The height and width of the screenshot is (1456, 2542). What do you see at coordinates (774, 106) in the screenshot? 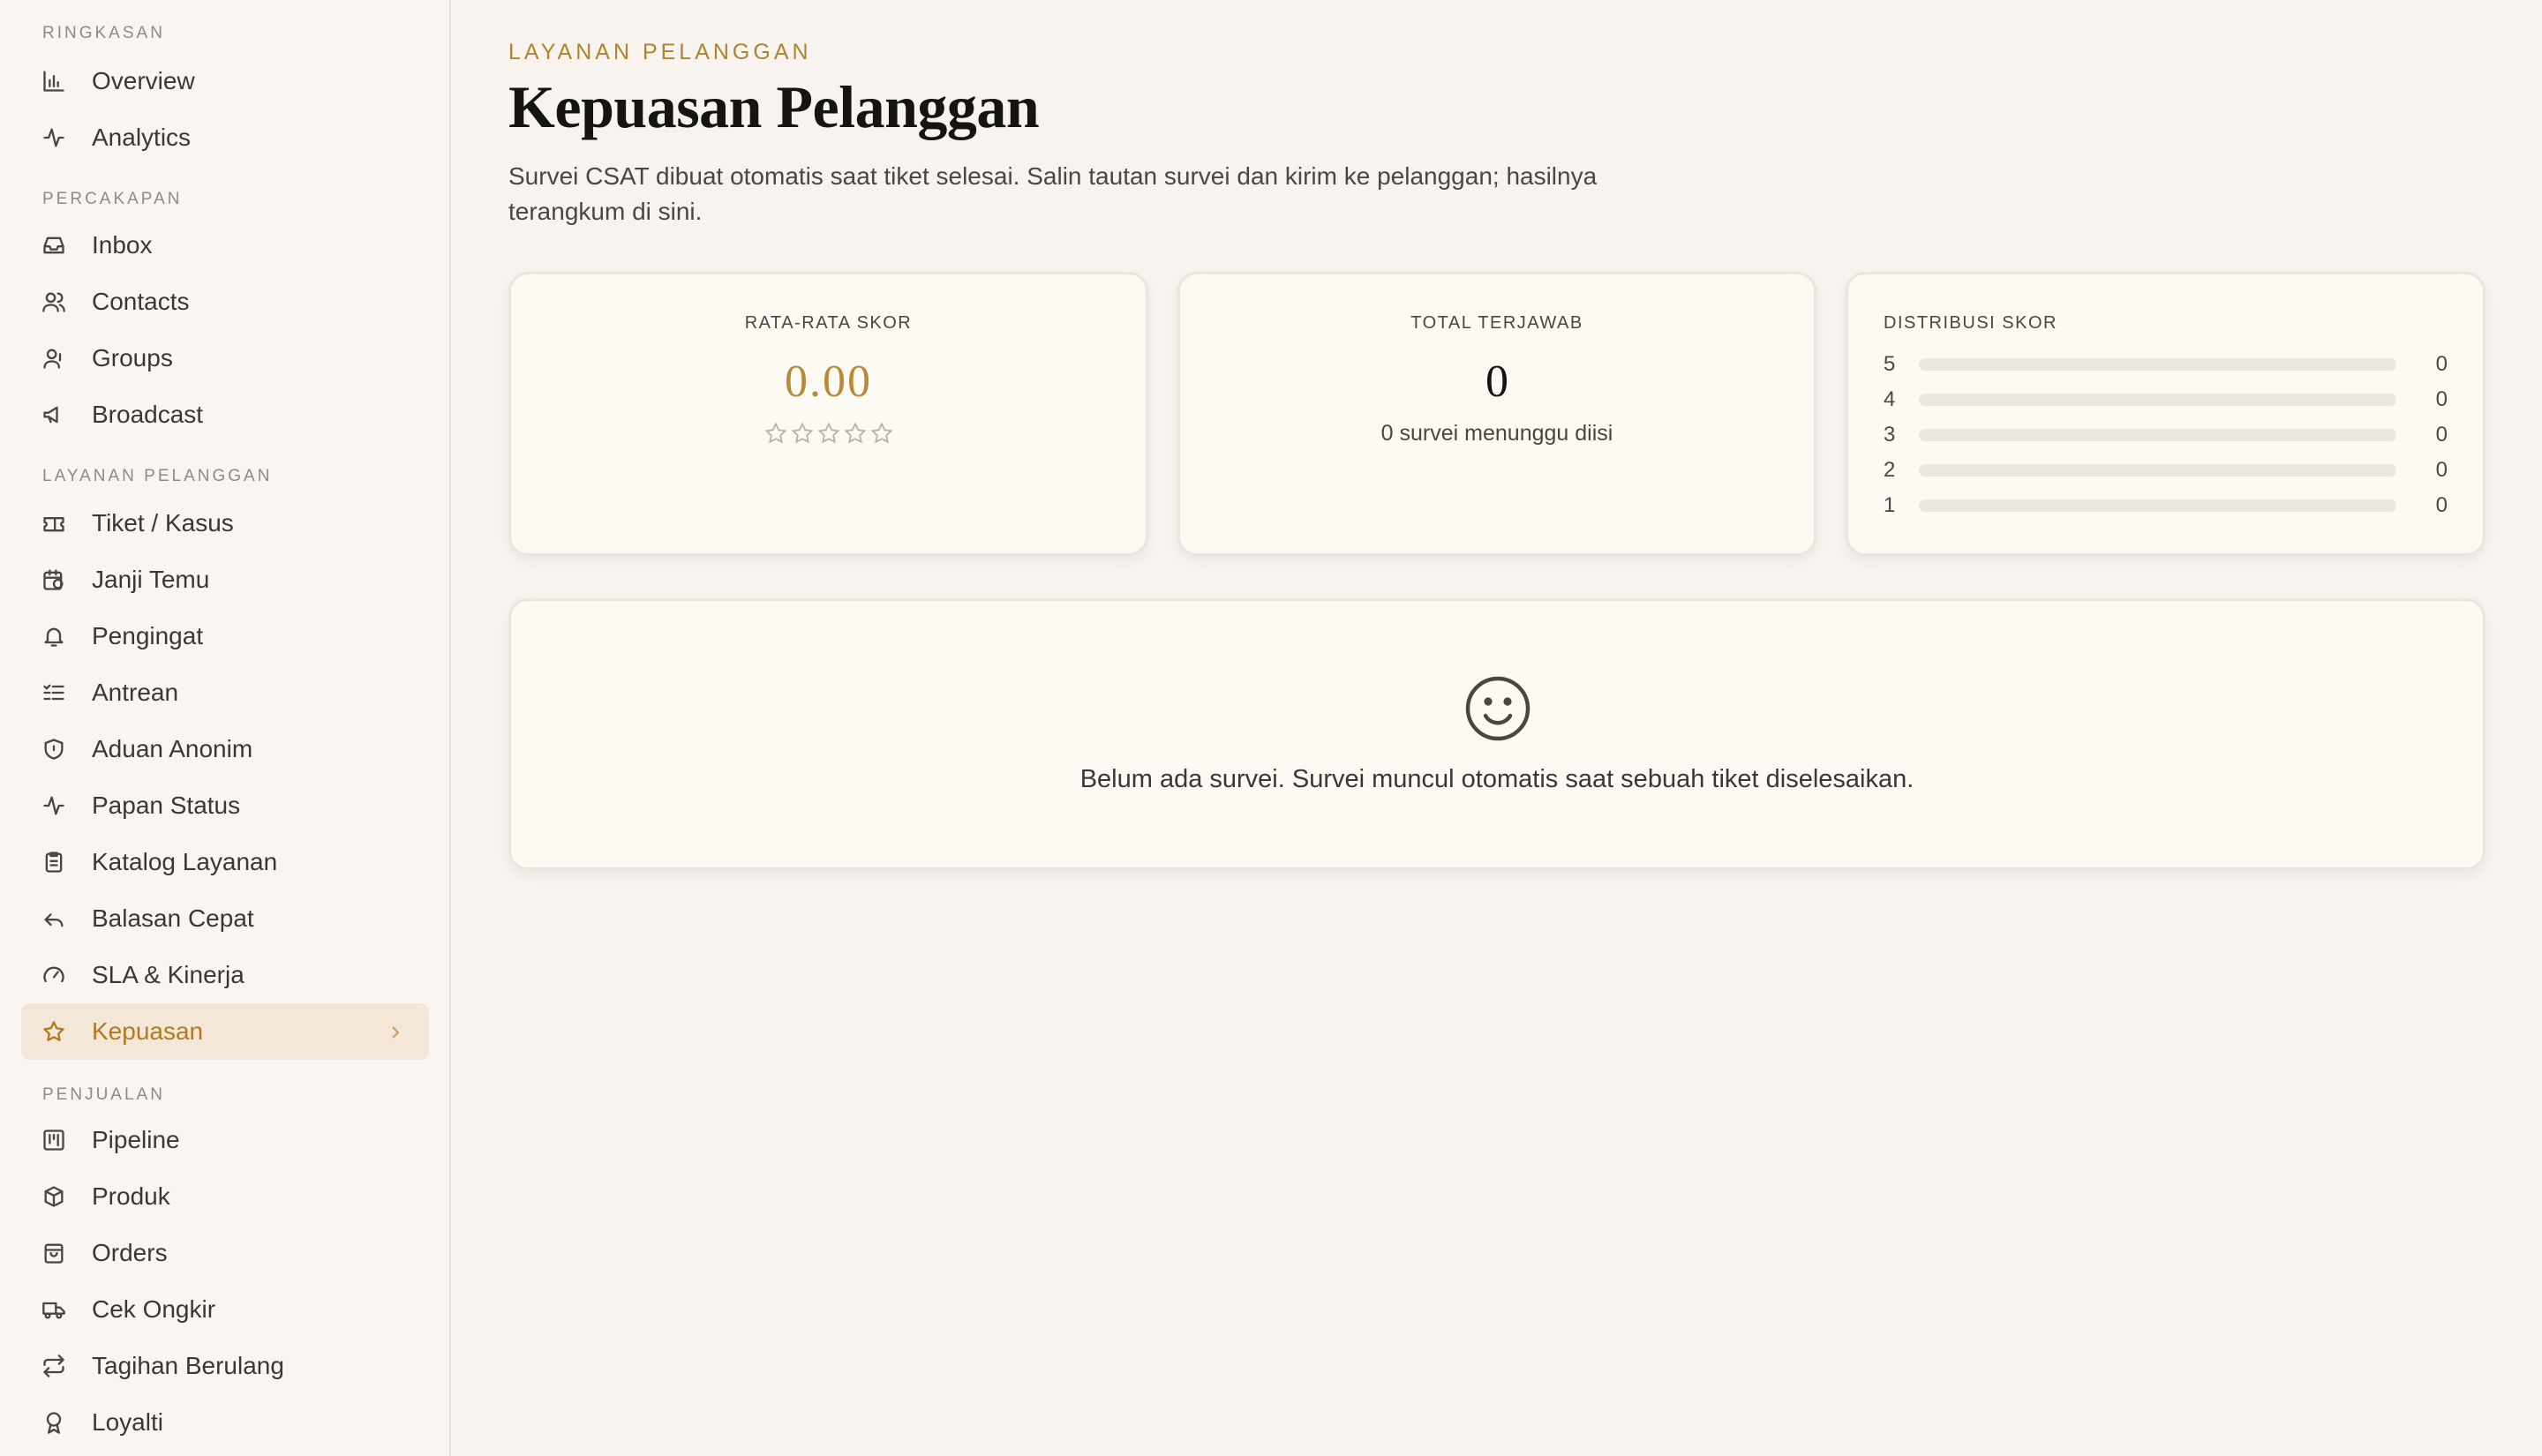
I see `page-title: Kepuasan Pelanggan` at bounding box center [774, 106].